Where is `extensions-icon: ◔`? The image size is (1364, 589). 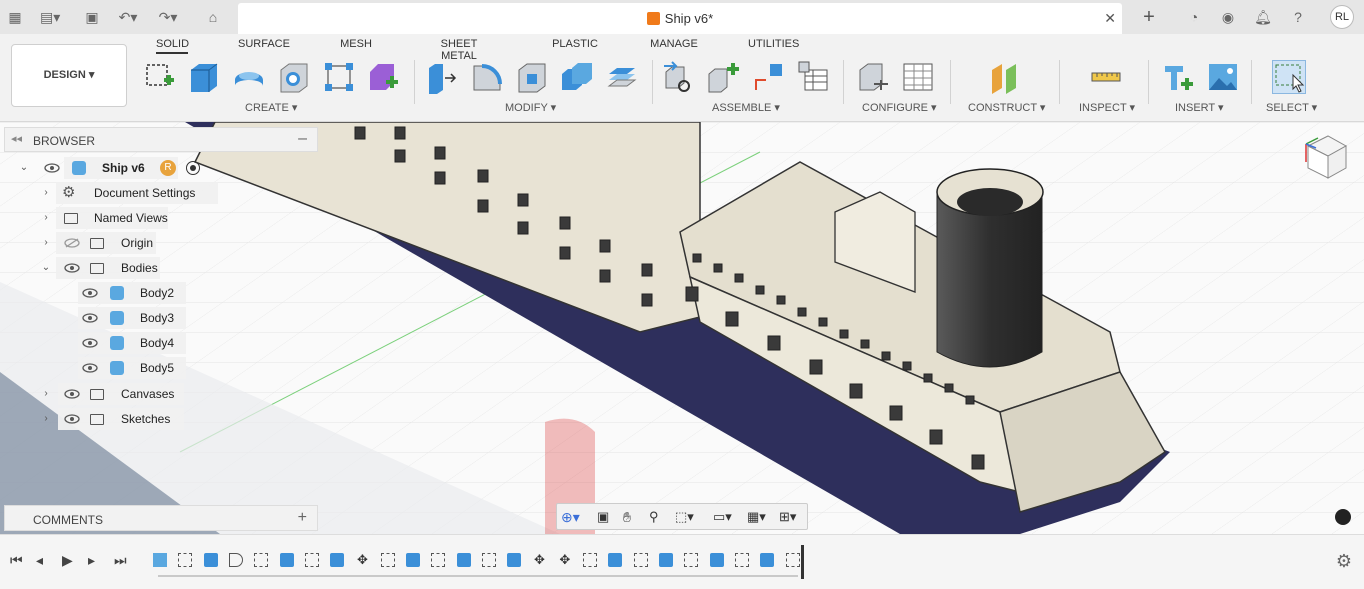 extensions-icon: ◔ is located at coordinates (1194, 17).